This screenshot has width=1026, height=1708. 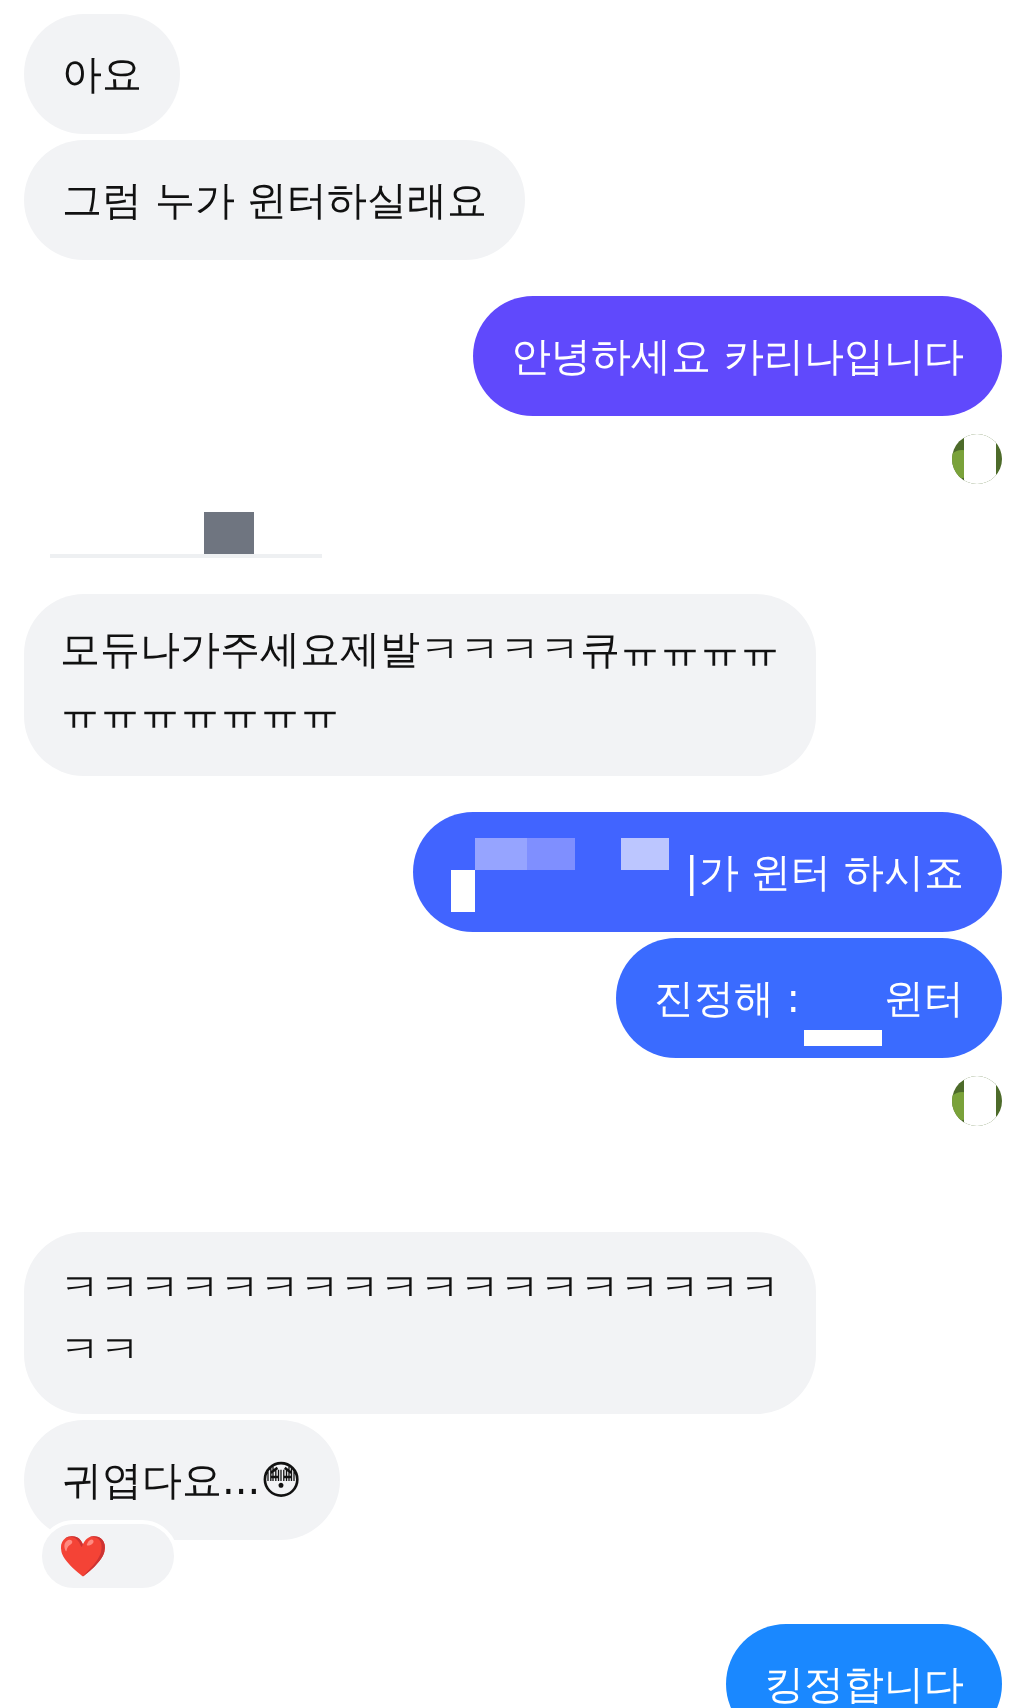 I want to click on redaction-block, so click(x=229, y=533).